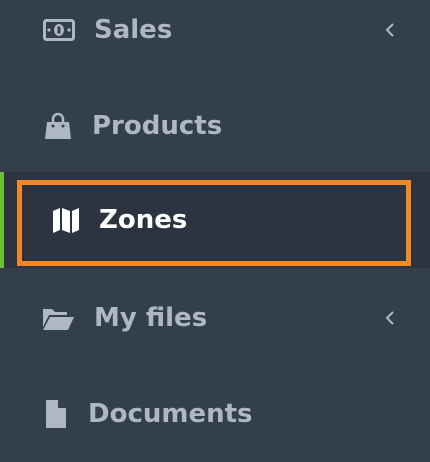 The width and height of the screenshot is (430, 462). What do you see at coordinates (58, 126) in the screenshot?
I see `shopping-bag-icon` at bounding box center [58, 126].